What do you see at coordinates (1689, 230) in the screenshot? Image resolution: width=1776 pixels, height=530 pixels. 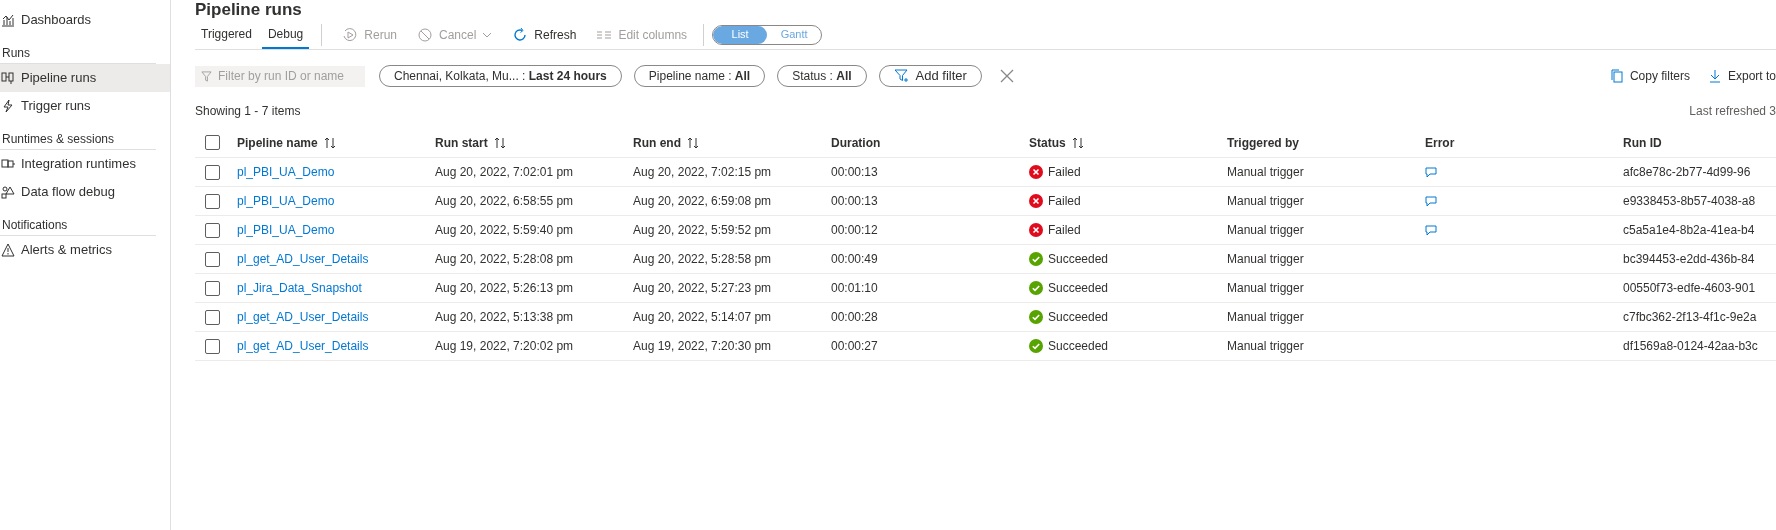 I see `table-cell: c5a5a1e4-8b2a-41ea-b4` at bounding box center [1689, 230].